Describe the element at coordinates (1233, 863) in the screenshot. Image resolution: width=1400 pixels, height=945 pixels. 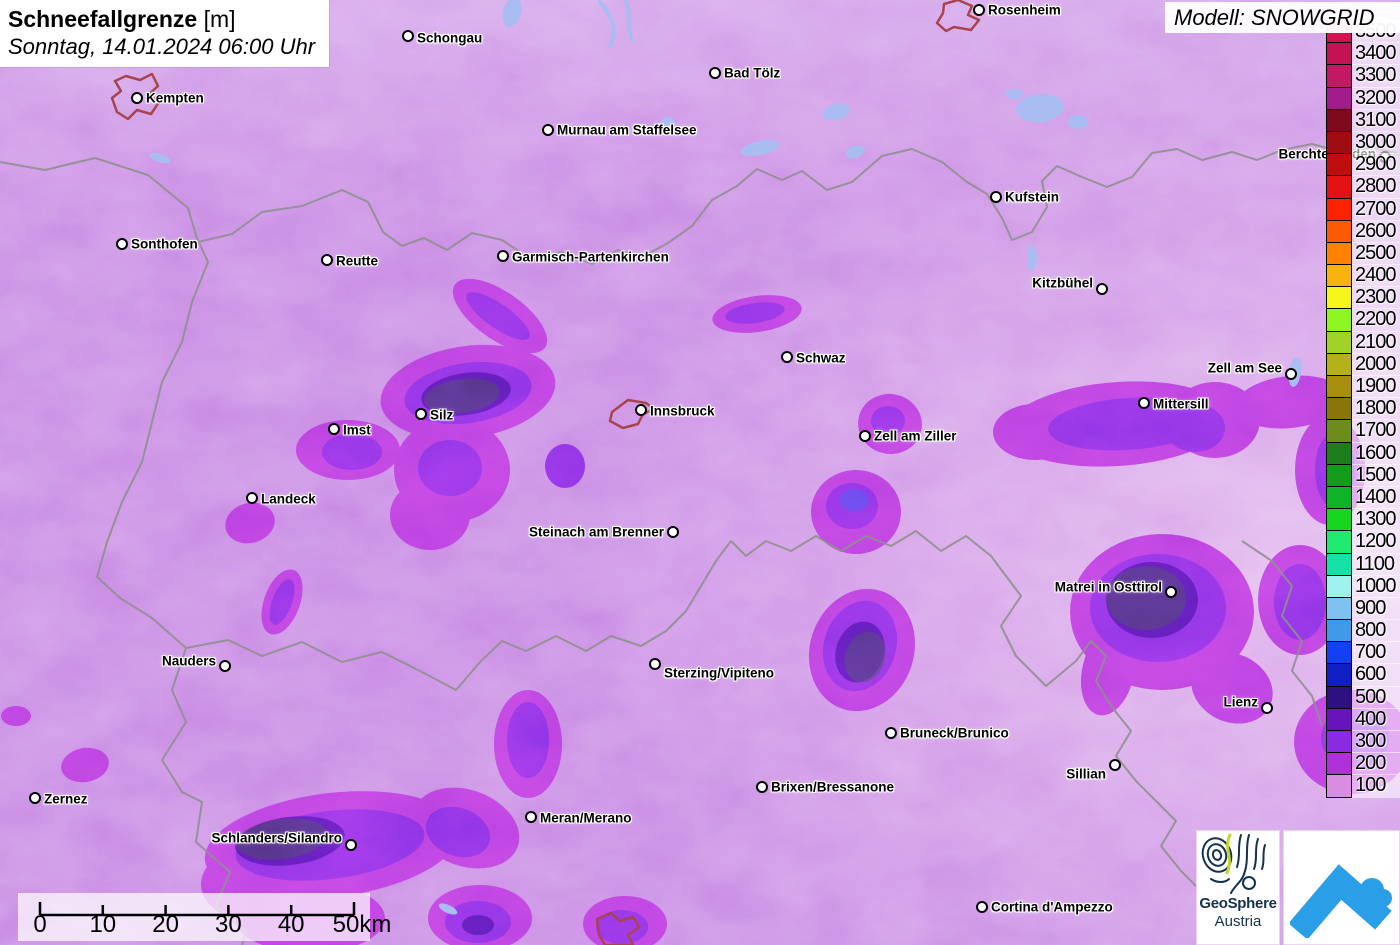
I see `geosphere-contour-icon` at that location.